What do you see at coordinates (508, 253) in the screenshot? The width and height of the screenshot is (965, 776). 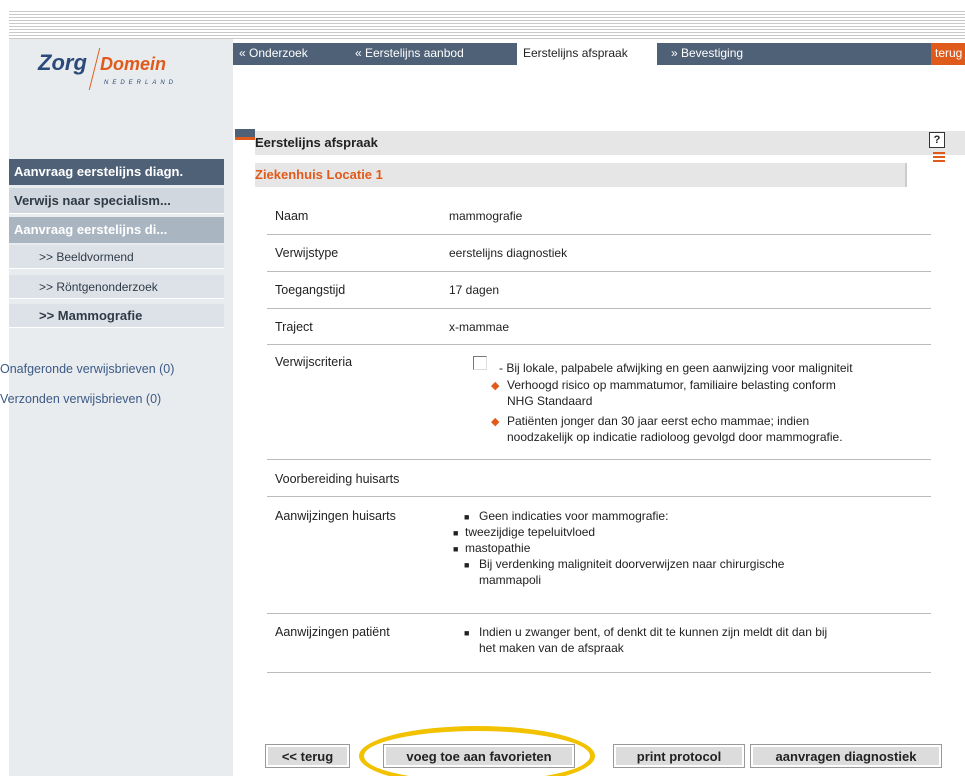 I see `verwijstype-value: eerstelijns diagnostiek` at bounding box center [508, 253].